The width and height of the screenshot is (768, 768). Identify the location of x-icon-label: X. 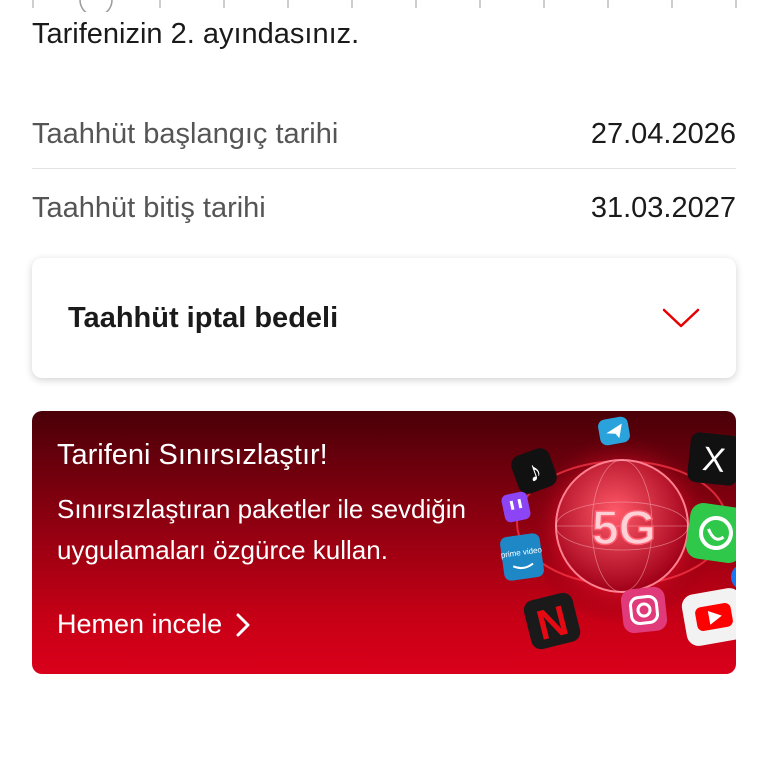
(714, 460).